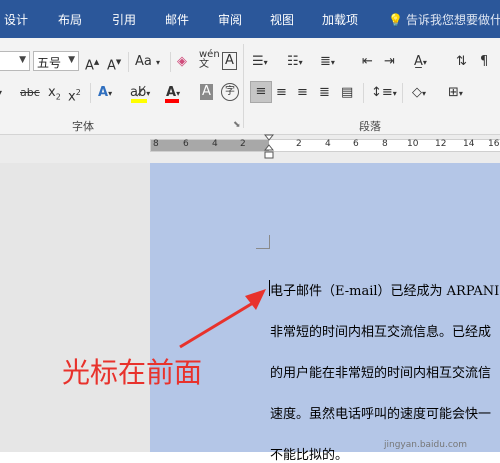 The height and width of the screenshot is (463, 500). Describe the element at coordinates (49, 63) in the screenshot. I see `font-size-value: 五号` at that location.